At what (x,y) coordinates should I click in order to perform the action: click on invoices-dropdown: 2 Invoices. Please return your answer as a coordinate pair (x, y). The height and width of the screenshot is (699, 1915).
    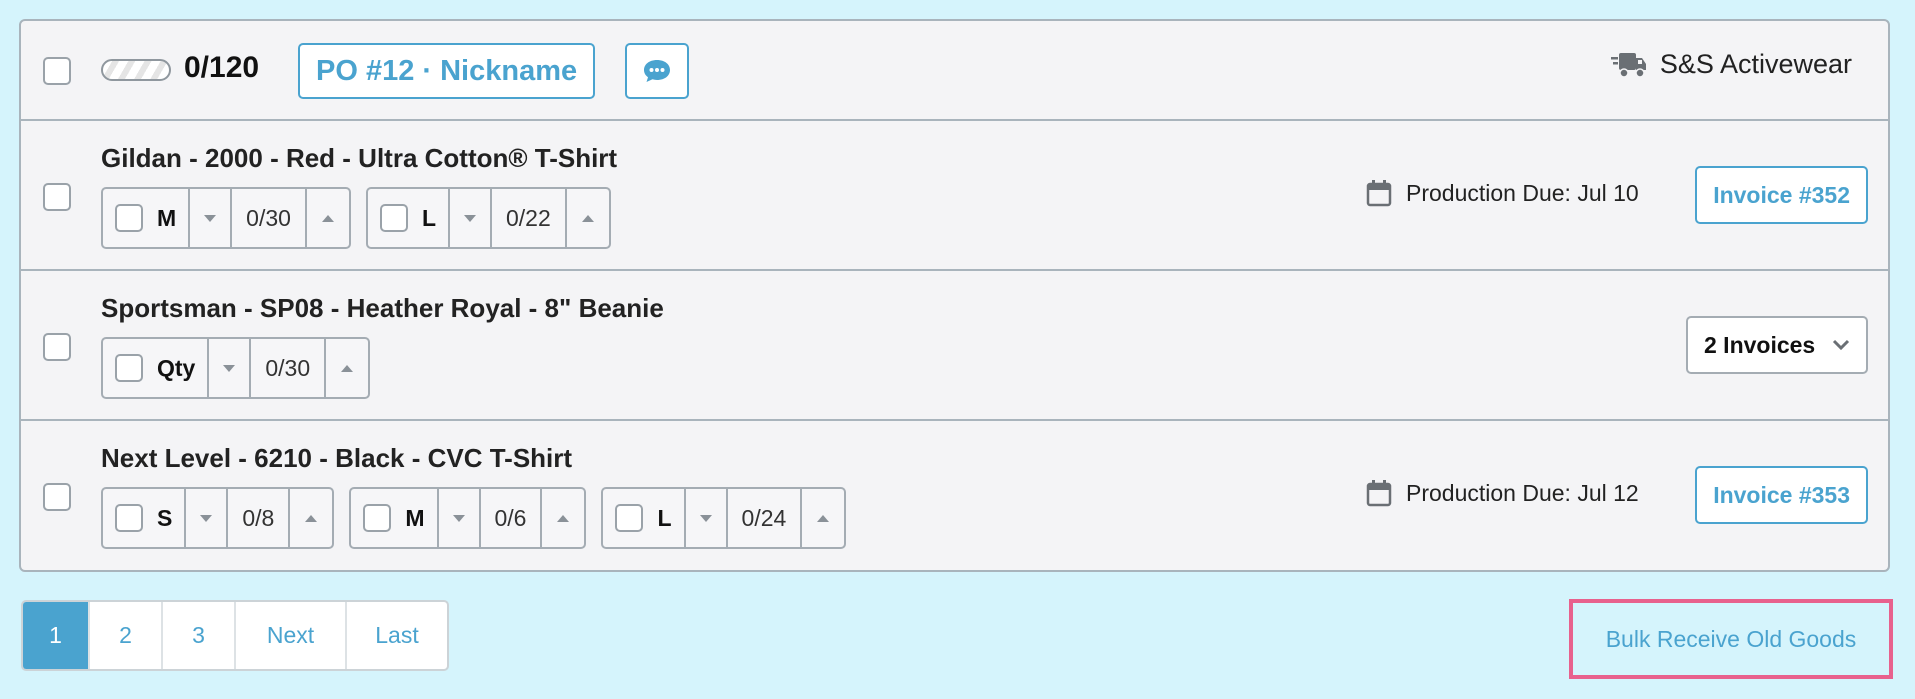
    Looking at the image, I should click on (1777, 345).